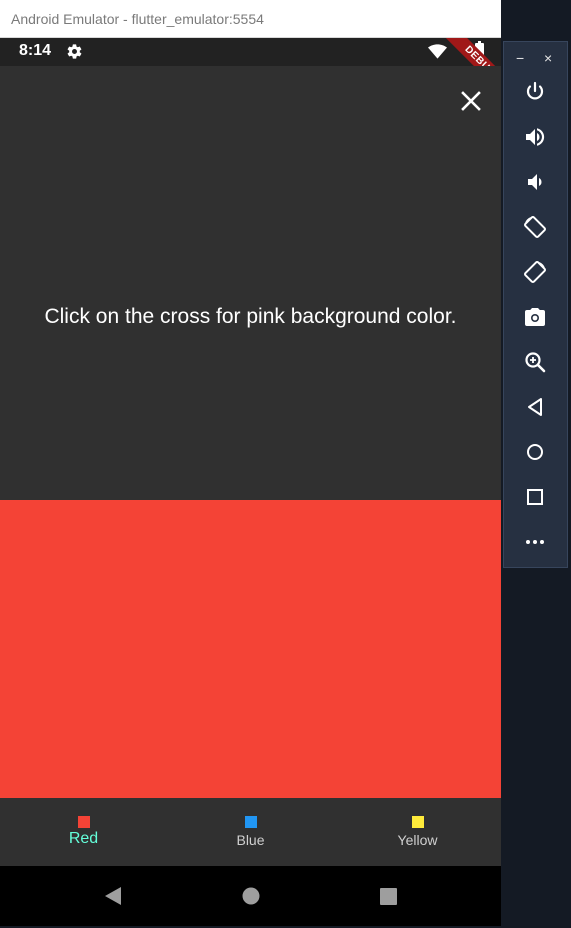 The width and height of the screenshot is (571, 928). I want to click on home-circle-icon, so click(251, 896).